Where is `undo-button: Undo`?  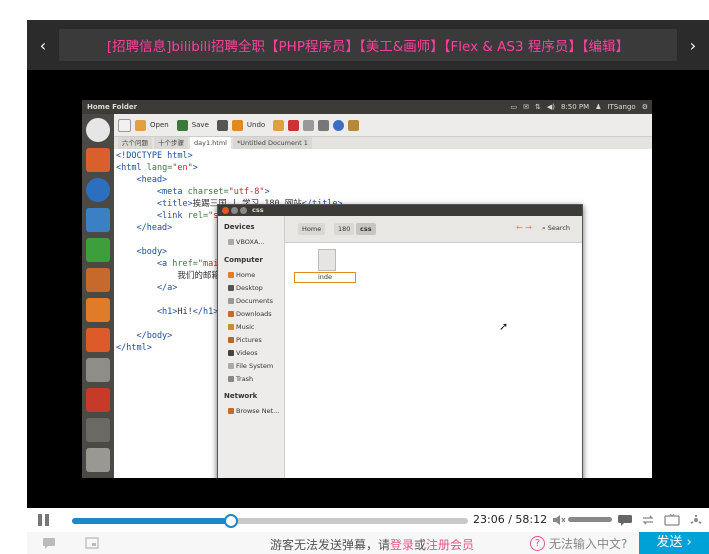
undo-button: Undo is located at coordinates (256, 125).